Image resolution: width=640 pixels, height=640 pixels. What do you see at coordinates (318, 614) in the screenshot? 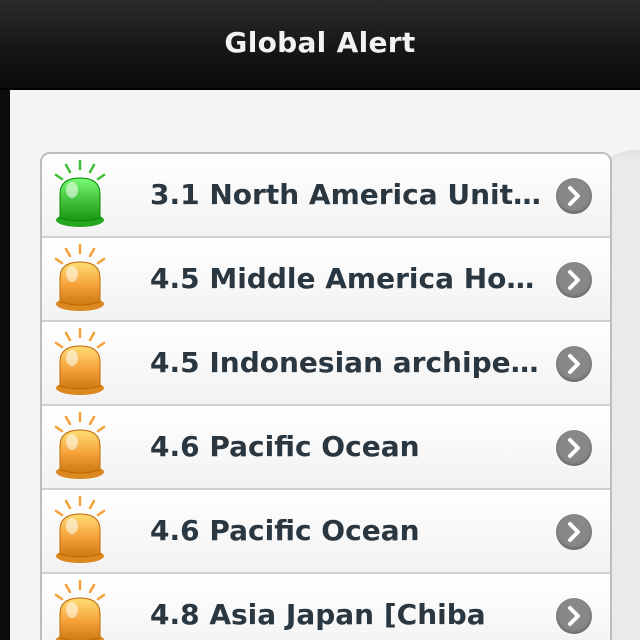
I see `alert-label: 4.8 Asia Japan [Chiba` at bounding box center [318, 614].